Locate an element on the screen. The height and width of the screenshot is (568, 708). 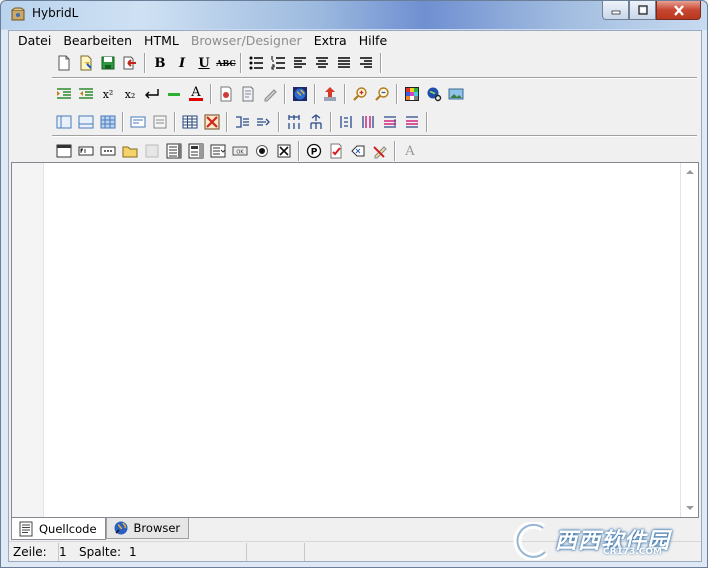
menu-browser-designer: Browser/Designer is located at coordinates (246, 40).